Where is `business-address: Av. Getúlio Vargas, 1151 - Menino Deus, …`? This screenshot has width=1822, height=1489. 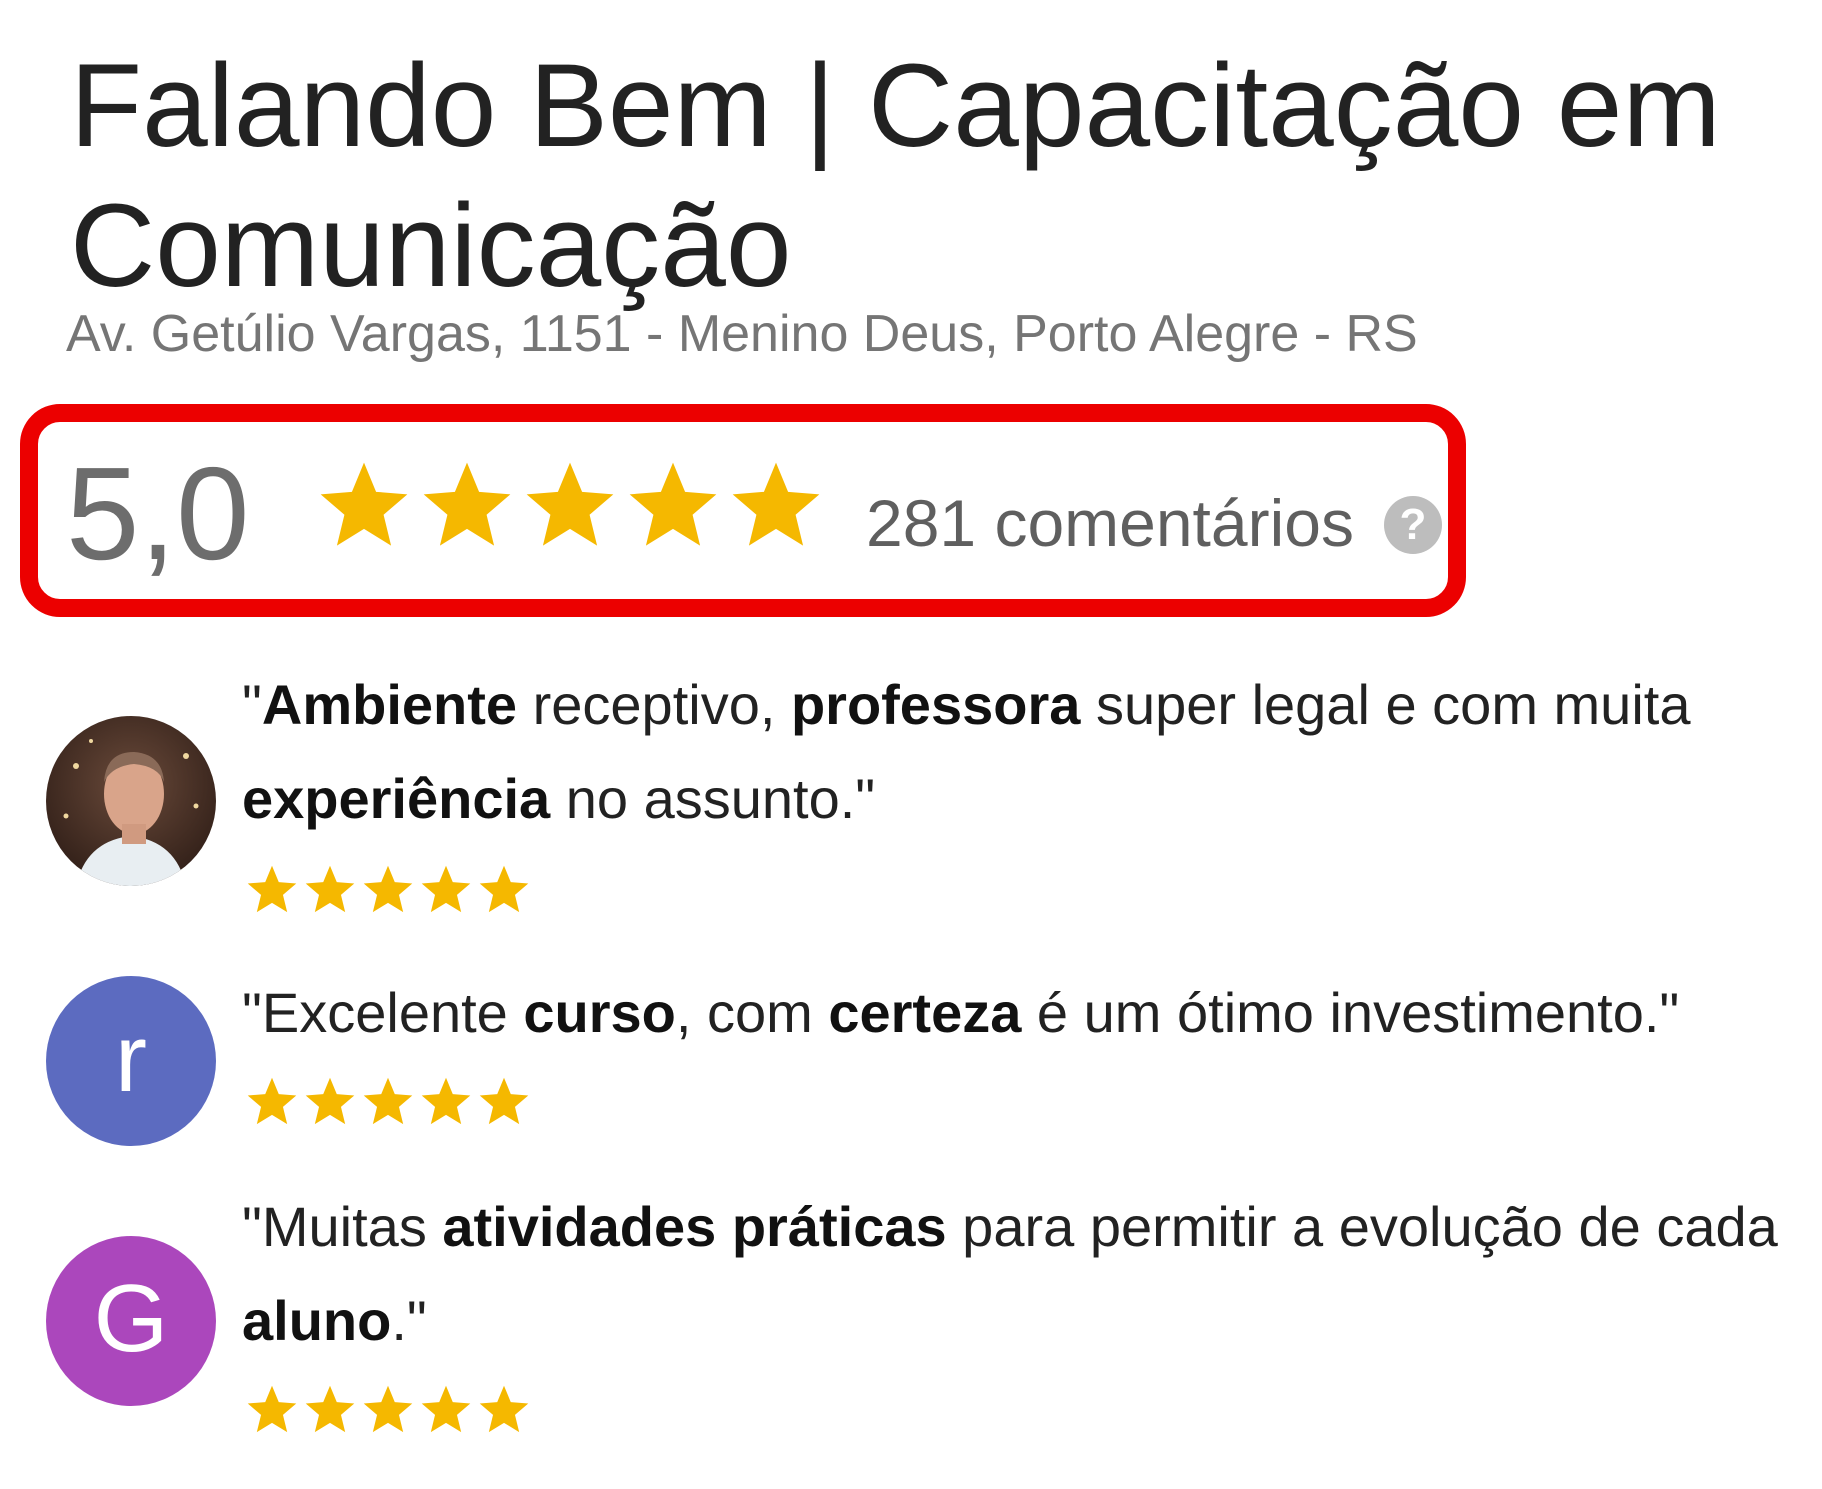
business-address: Av. Getúlio Vargas, 1151 - Menino Deus, … is located at coordinates (742, 334).